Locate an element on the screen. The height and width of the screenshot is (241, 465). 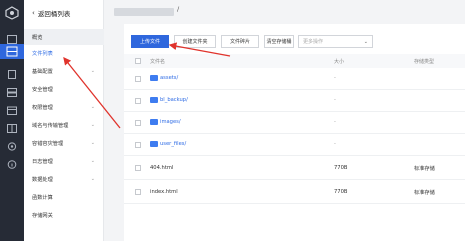
server-icon is located at coordinates (12, 89).